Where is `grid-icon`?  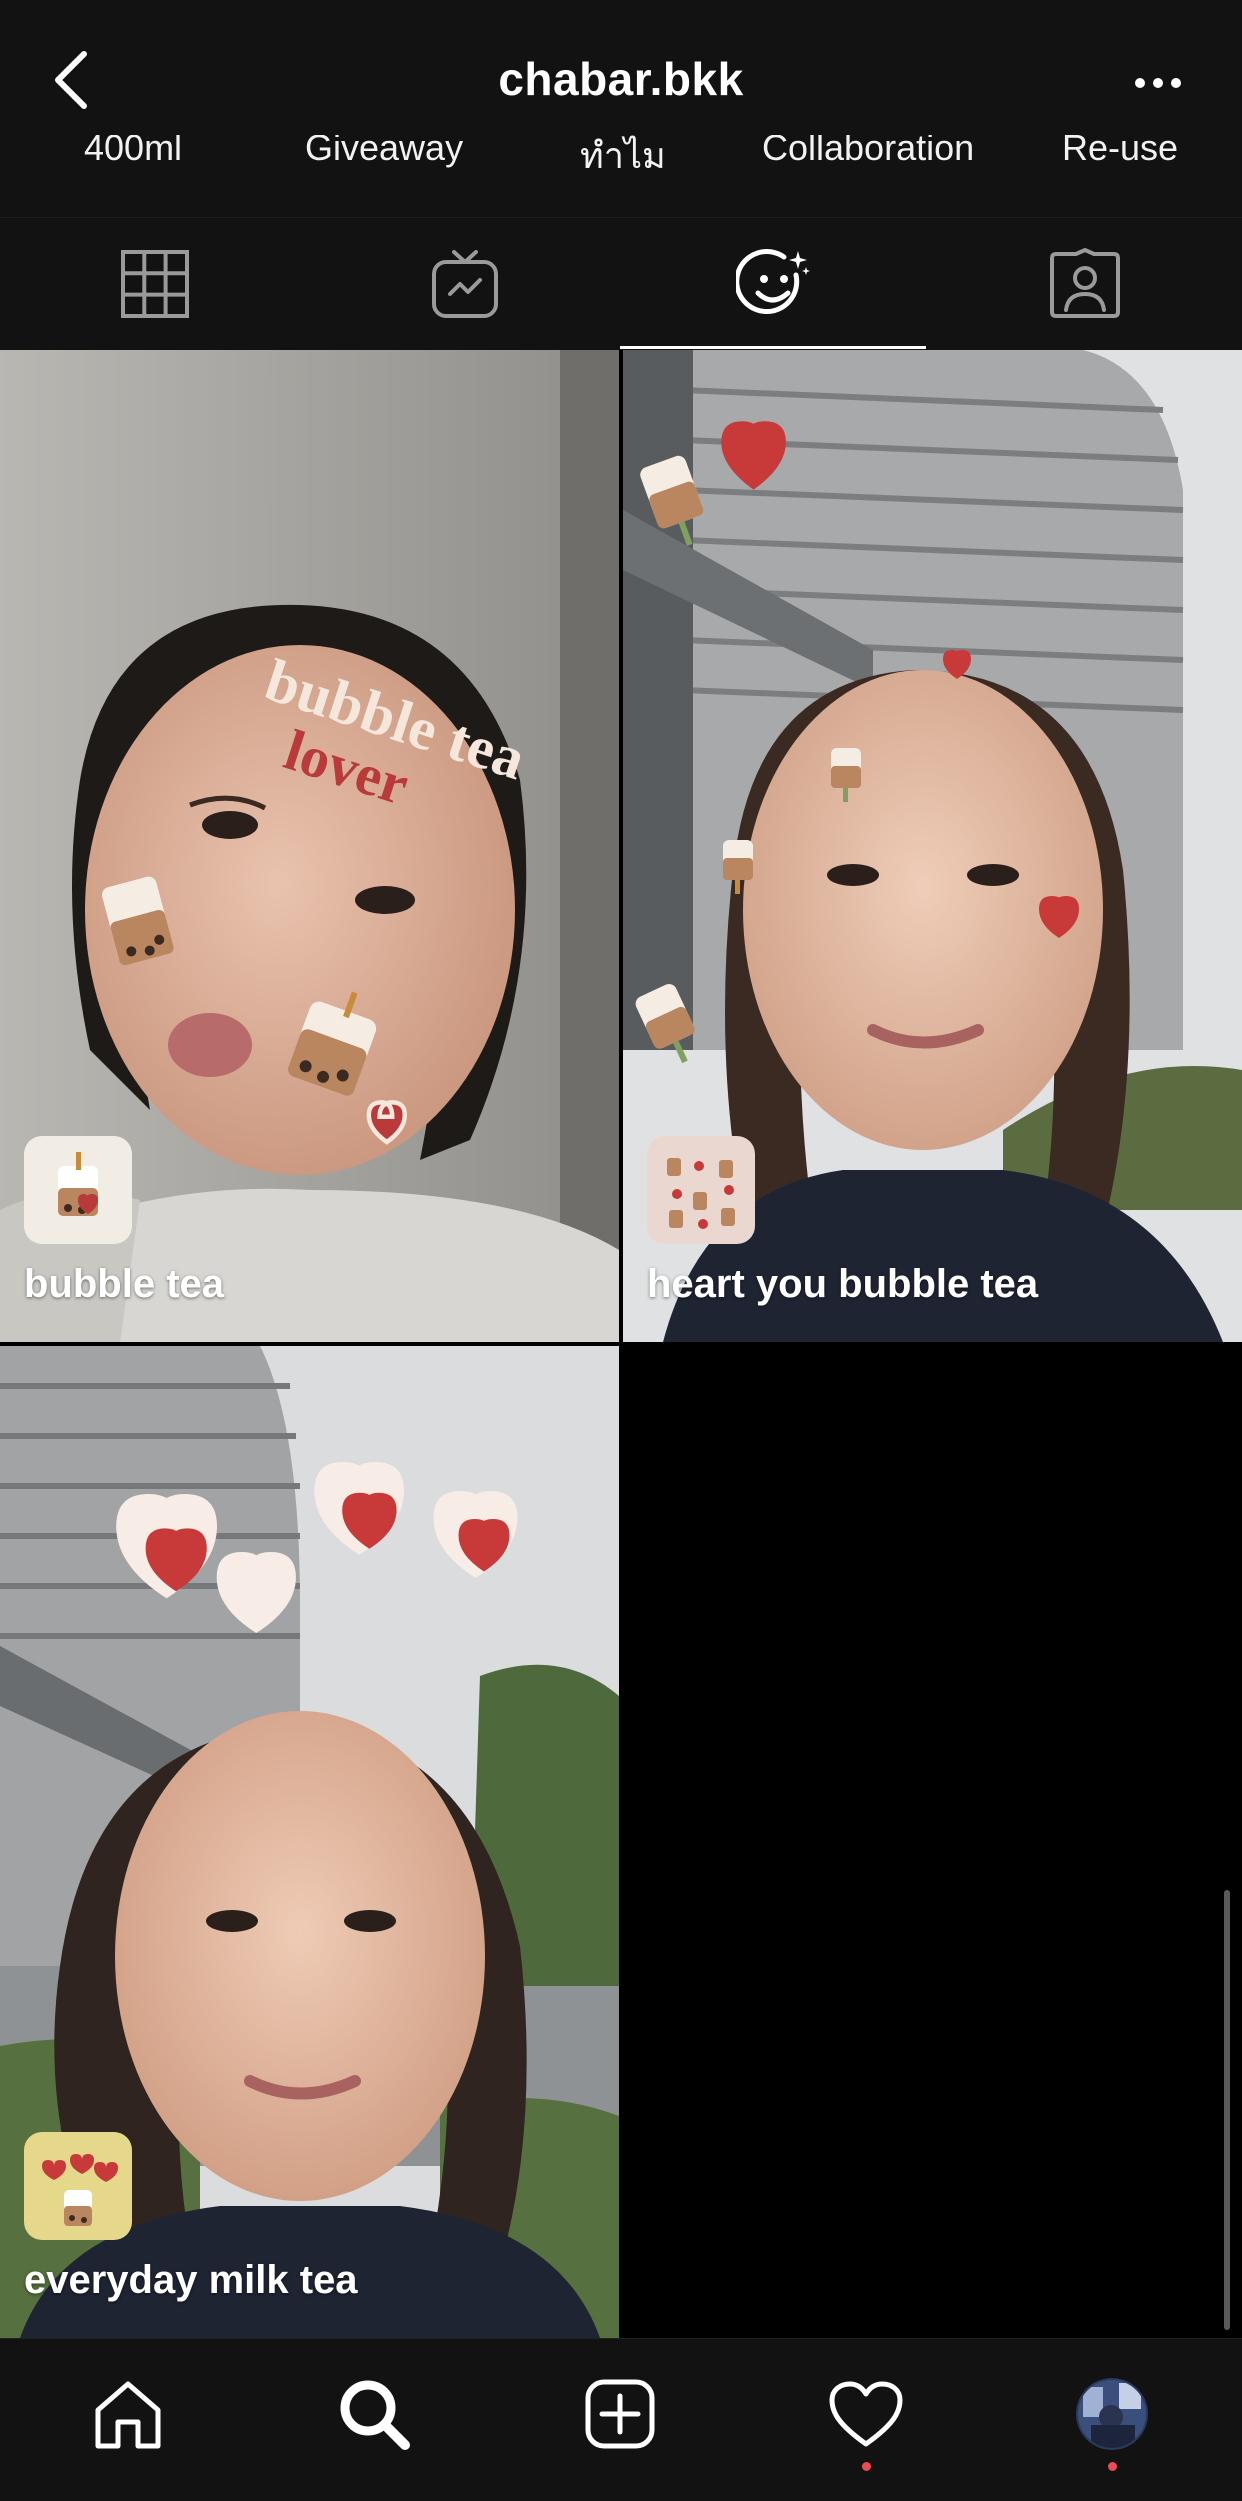
grid-icon is located at coordinates (155, 284).